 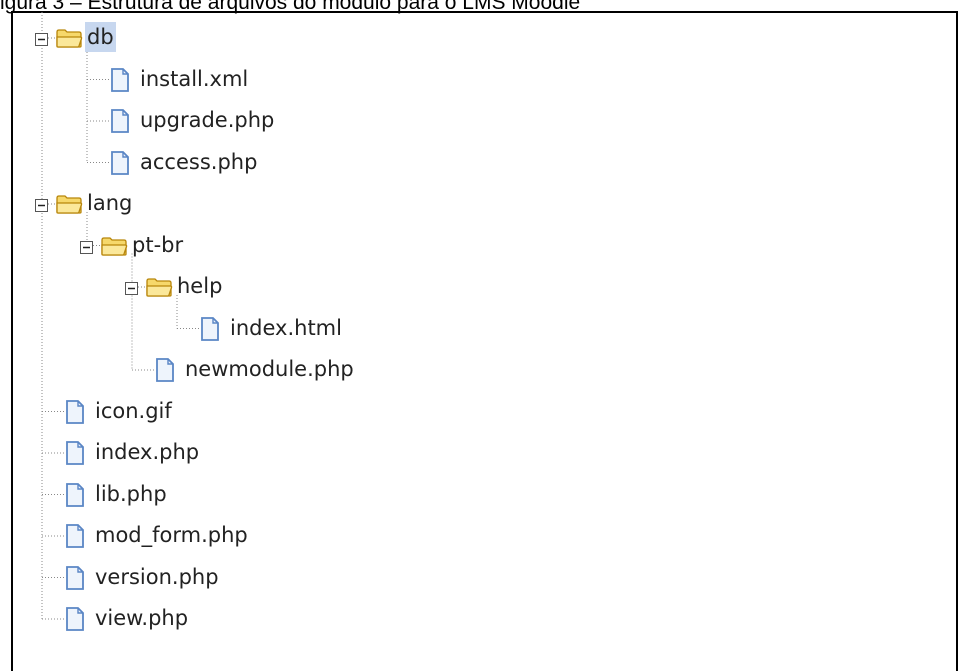 What do you see at coordinates (479, 536) in the screenshot?
I see `tree-file-row: mod_form.php` at bounding box center [479, 536].